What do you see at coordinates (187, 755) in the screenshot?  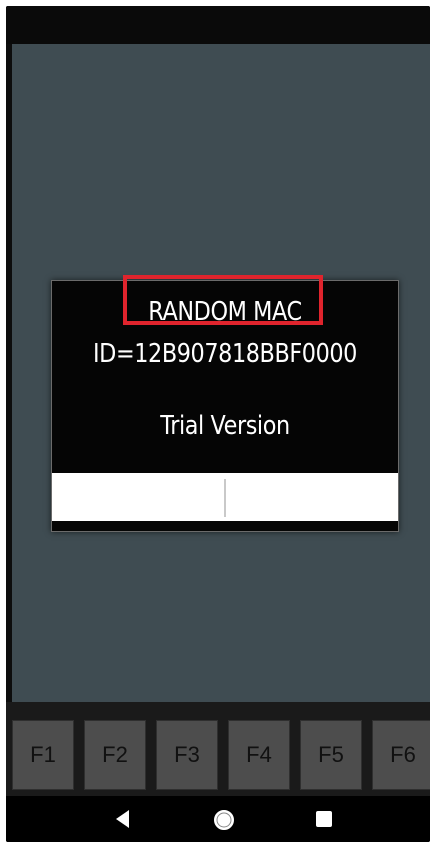 I see `f3-key: F3` at bounding box center [187, 755].